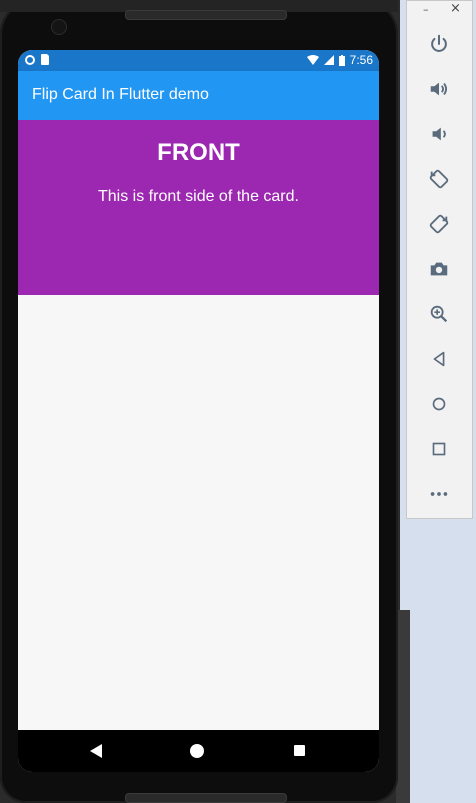 This screenshot has height=803, width=476. Describe the element at coordinates (439, 179) in the screenshot. I see `rotate-left-icon` at that location.